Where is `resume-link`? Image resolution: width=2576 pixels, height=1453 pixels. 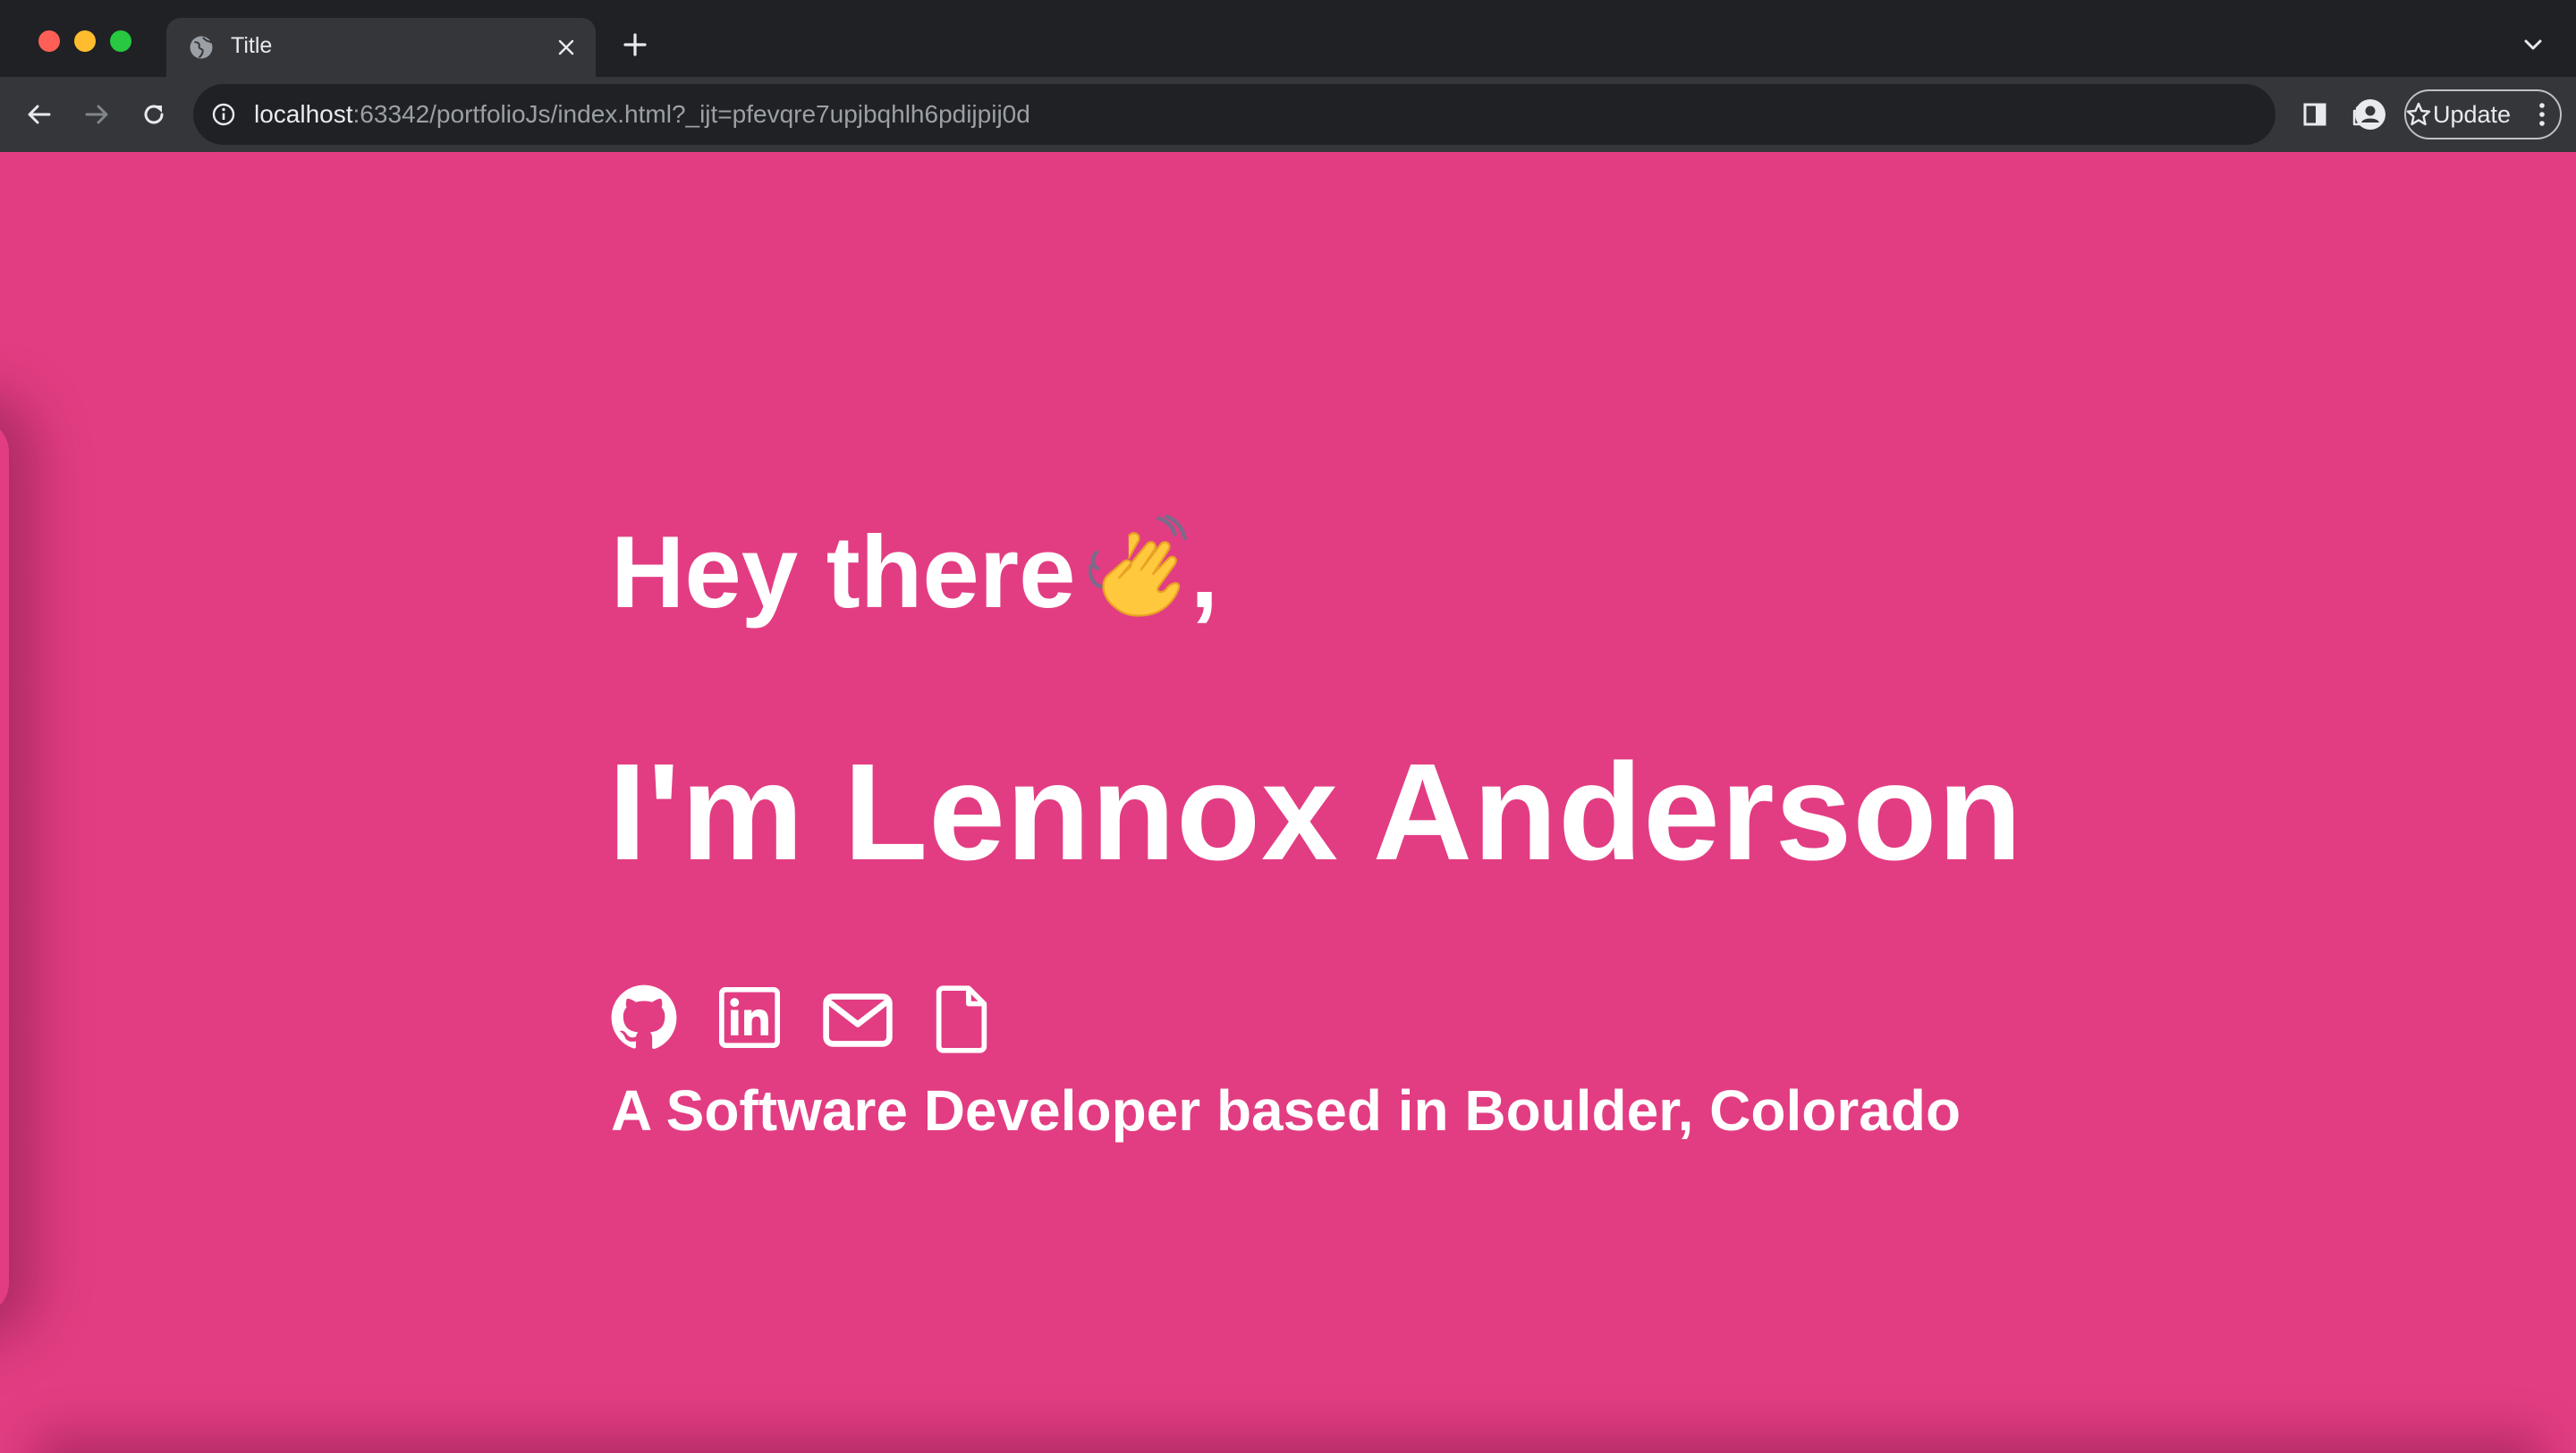 resume-link is located at coordinates (961, 1019).